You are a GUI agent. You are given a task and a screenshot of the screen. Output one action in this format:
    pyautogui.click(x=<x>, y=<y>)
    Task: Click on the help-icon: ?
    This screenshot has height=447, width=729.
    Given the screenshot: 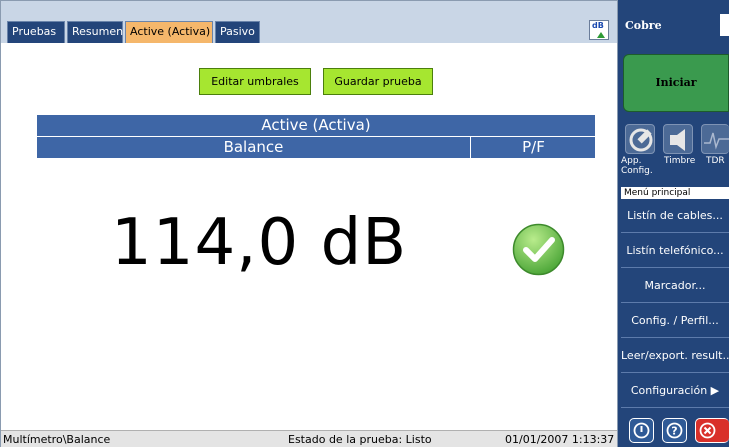 What is the action you would take?
    pyautogui.click(x=674, y=430)
    